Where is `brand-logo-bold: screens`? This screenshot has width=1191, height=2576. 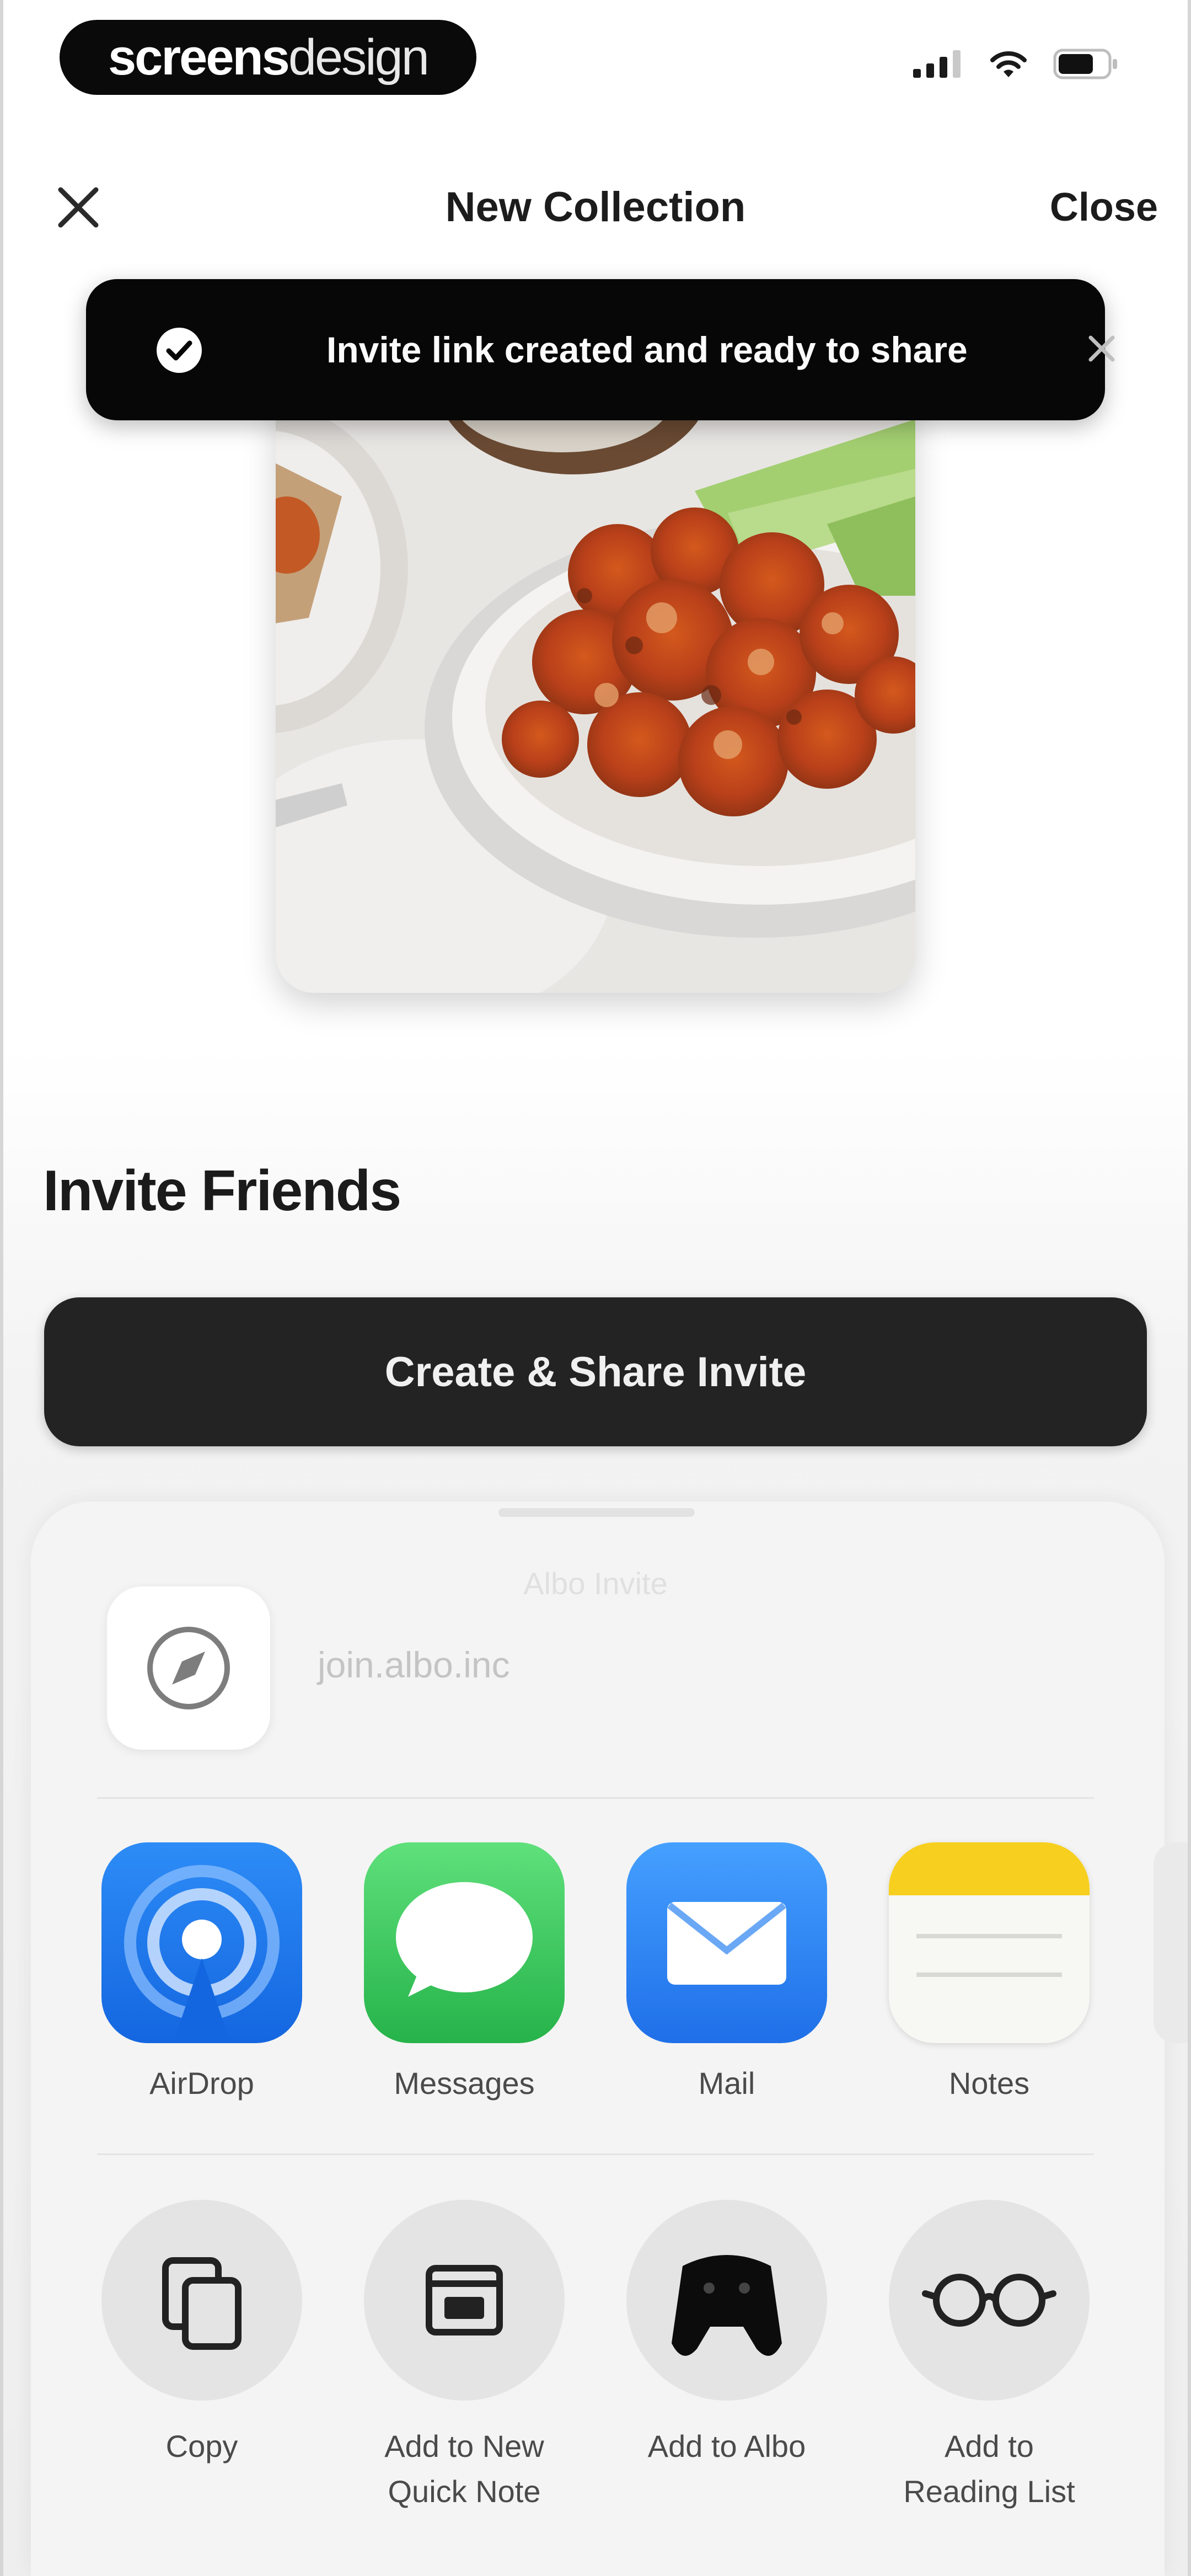 brand-logo-bold: screens is located at coordinates (199, 57).